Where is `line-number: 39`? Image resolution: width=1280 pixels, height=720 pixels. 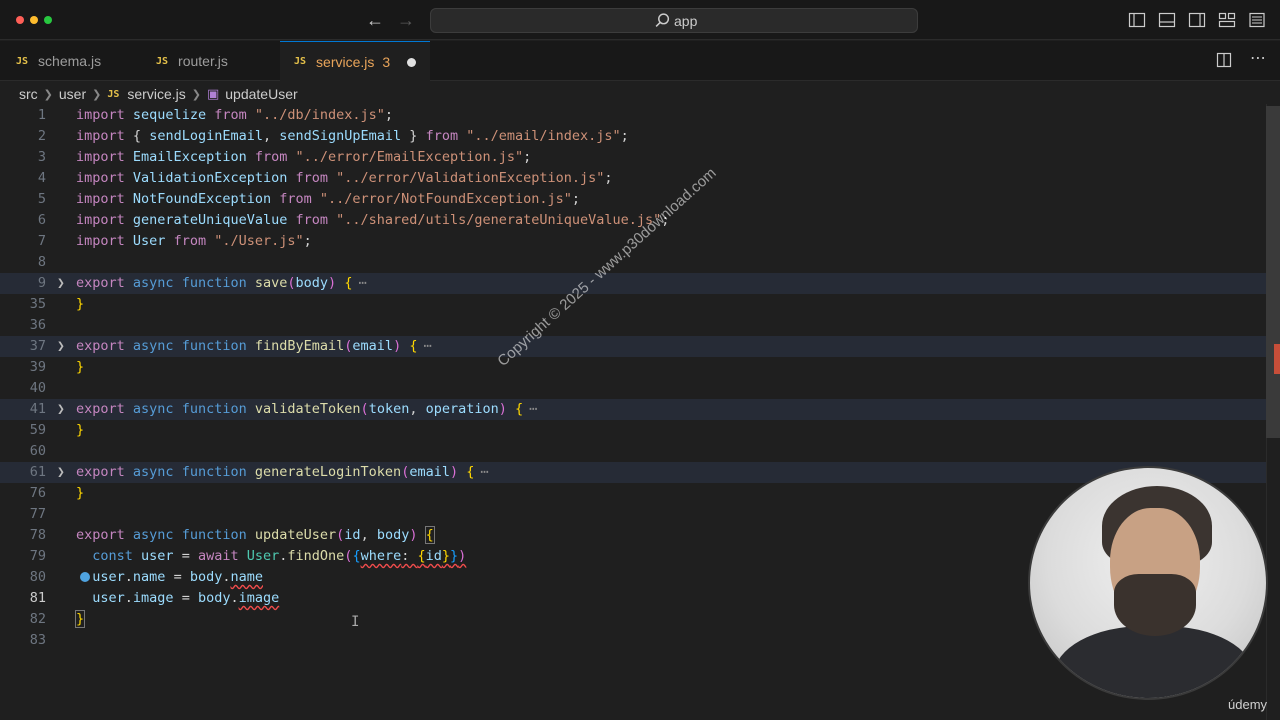
line-number: 39 is located at coordinates (37, 367).